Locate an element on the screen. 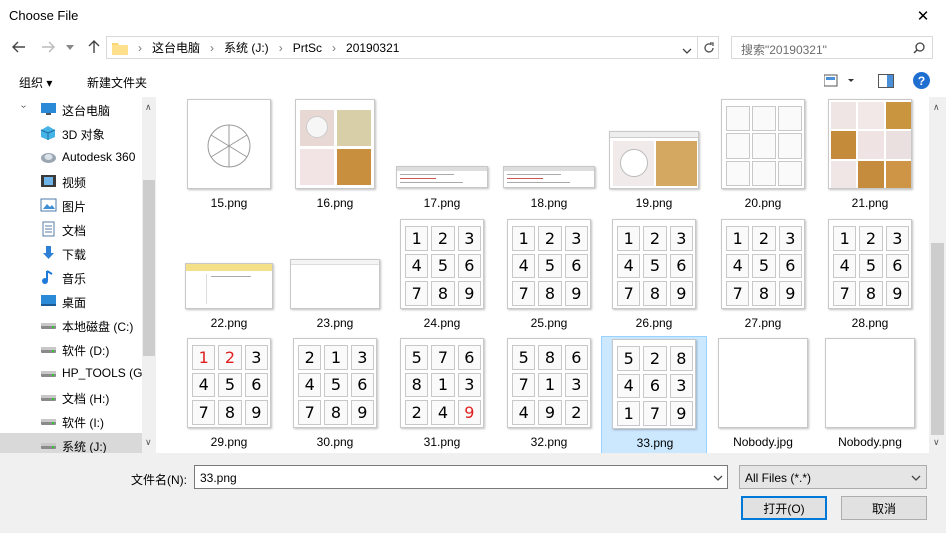 The height and width of the screenshot is (533, 946). file-item: 1 2 3 4 5 6 7 8 9 26.png is located at coordinates (654, 276).